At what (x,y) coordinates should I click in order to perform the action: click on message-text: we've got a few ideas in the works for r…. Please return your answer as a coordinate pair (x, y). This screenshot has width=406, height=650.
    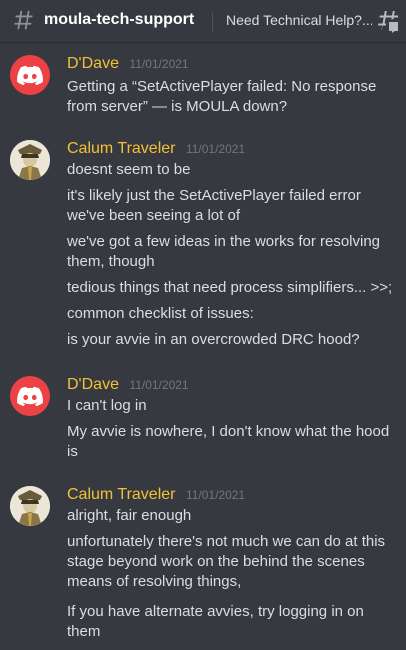
    Looking at the image, I should click on (224, 251).